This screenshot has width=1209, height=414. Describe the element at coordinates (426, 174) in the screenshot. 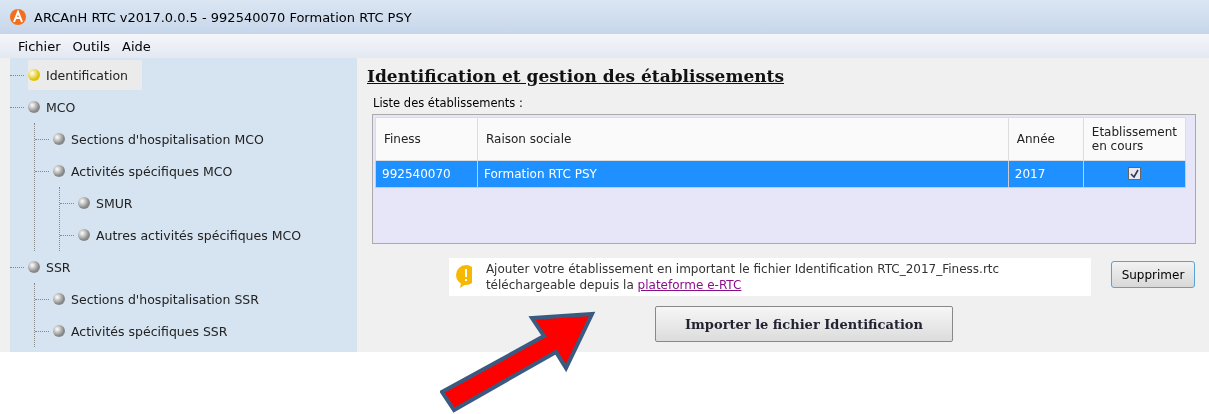

I see `table-cell: 992540070` at that location.